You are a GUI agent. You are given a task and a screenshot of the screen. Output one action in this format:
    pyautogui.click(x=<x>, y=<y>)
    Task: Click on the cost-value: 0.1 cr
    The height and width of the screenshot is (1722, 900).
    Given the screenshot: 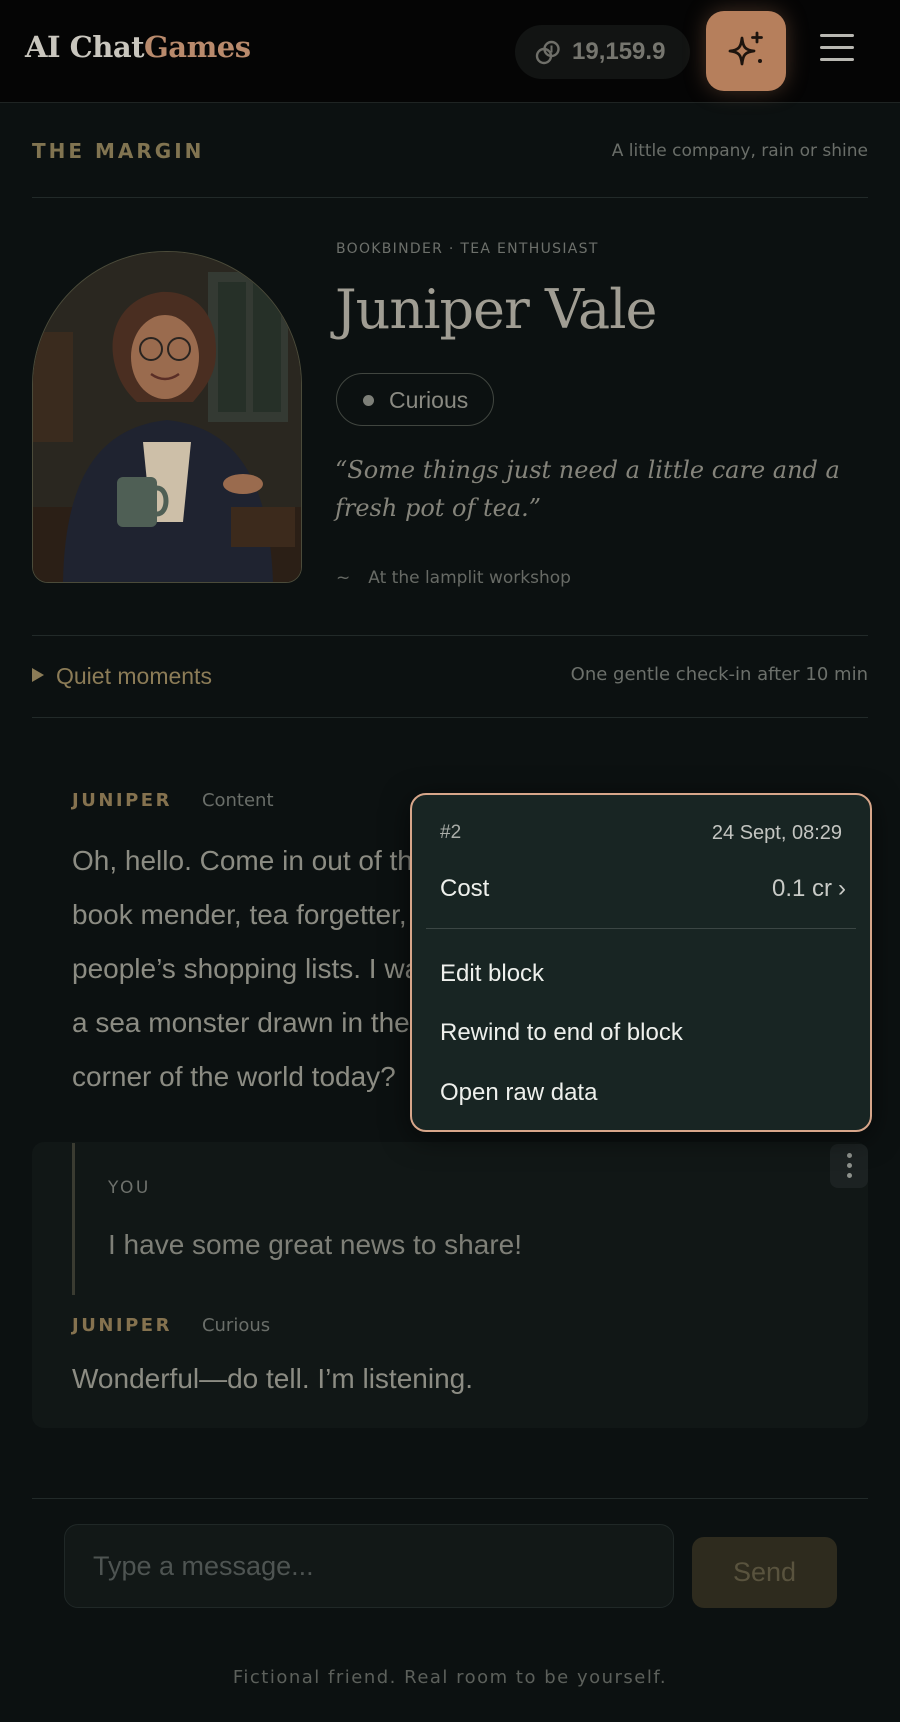 What is the action you would take?
    pyautogui.click(x=802, y=889)
    